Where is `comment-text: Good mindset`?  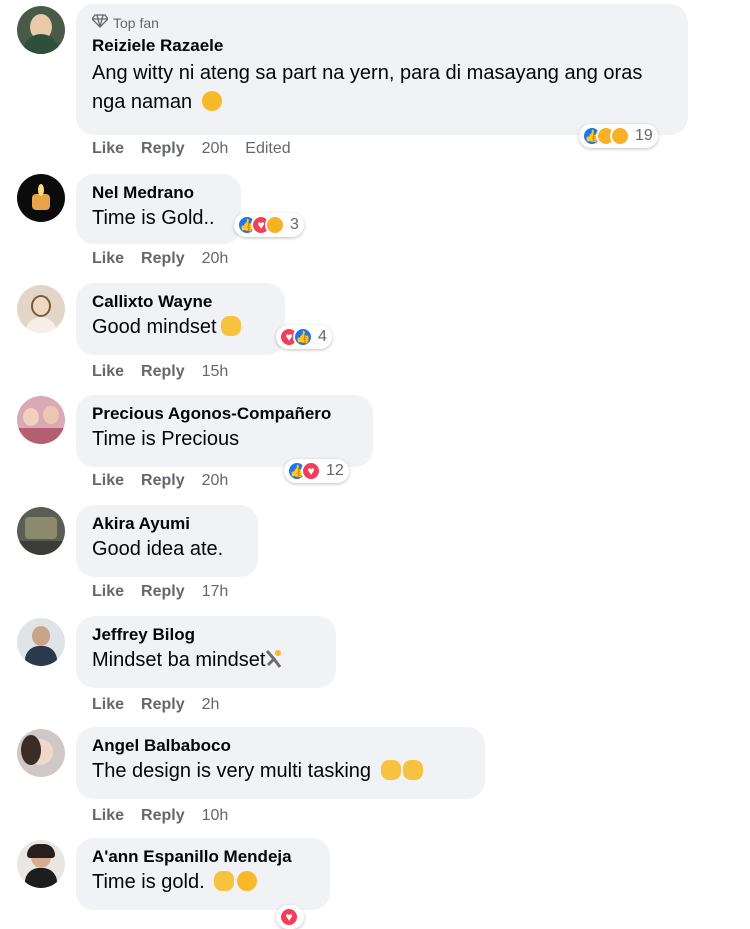
comment-text: Good mindset is located at coordinates (180, 327).